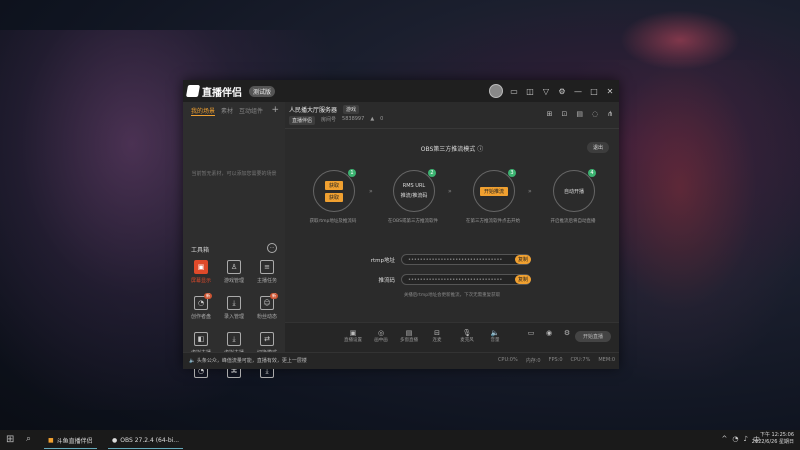 Image resolution: width=800 pixels, height=450 pixels. What do you see at coordinates (452, 149) in the screenshot?
I see `obs-title: OBS第三方推流模式 ⓘ` at bounding box center [452, 149].